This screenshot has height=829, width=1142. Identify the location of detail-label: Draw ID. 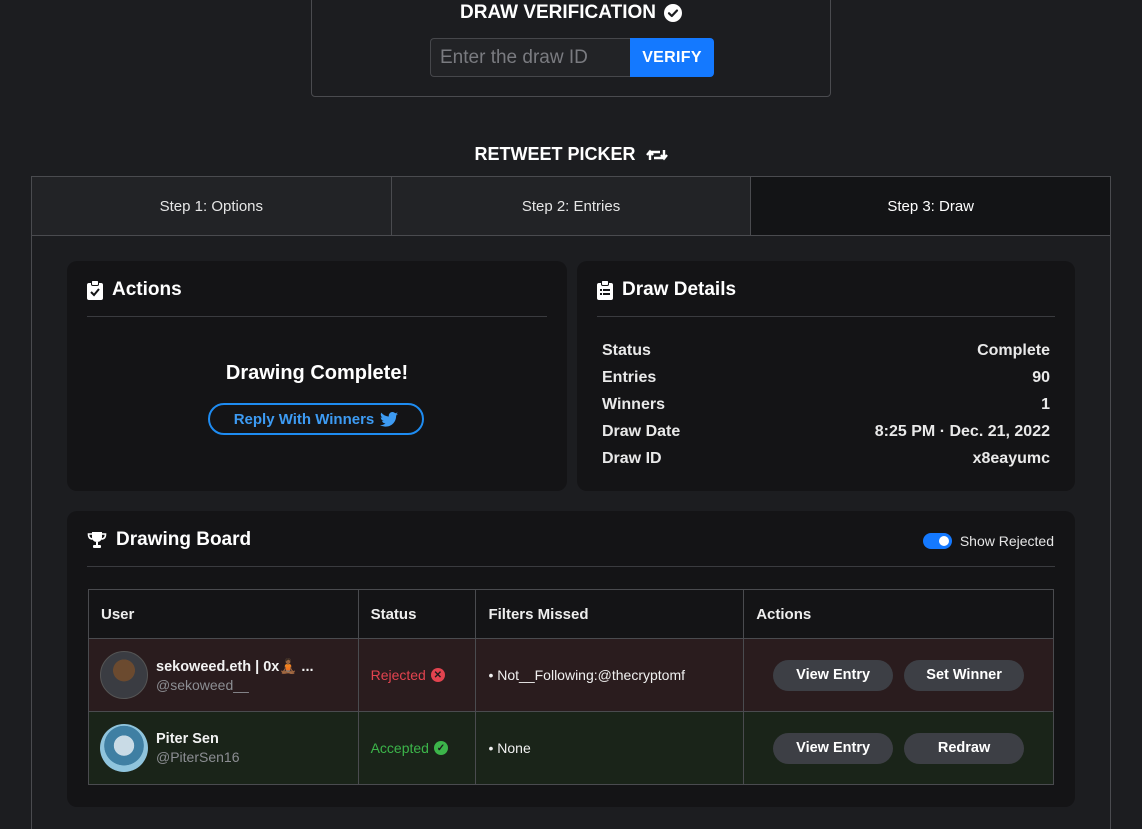
(632, 458).